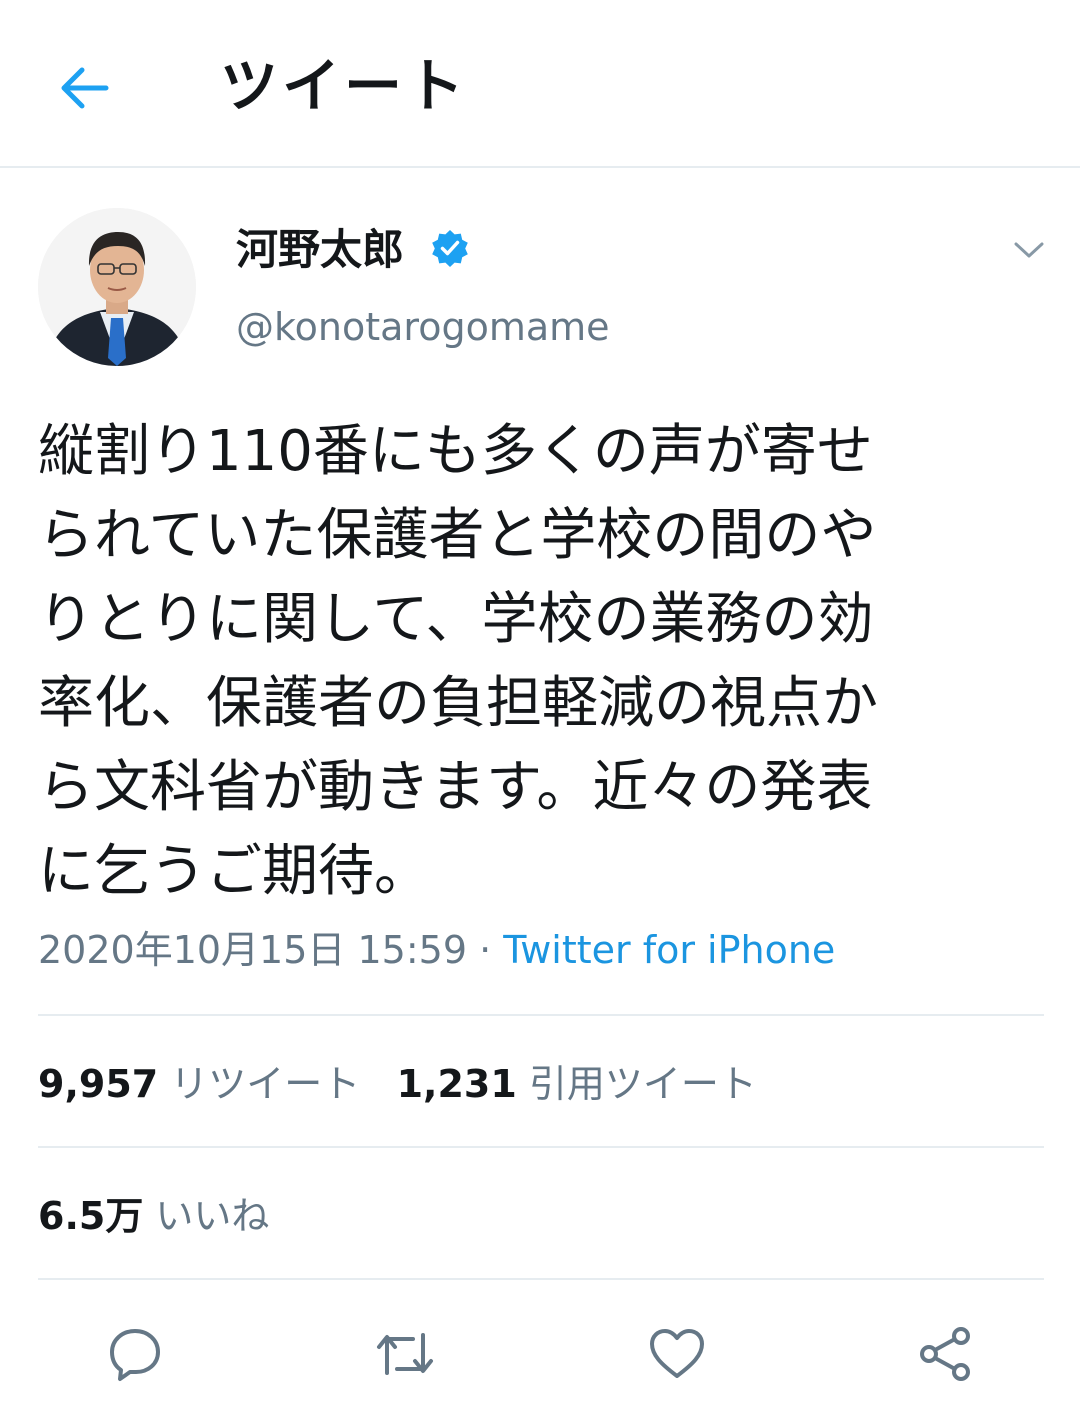 Image resolution: width=1080 pixels, height=1404 pixels. I want to click on arrow-left-icon, so click(85, 88).